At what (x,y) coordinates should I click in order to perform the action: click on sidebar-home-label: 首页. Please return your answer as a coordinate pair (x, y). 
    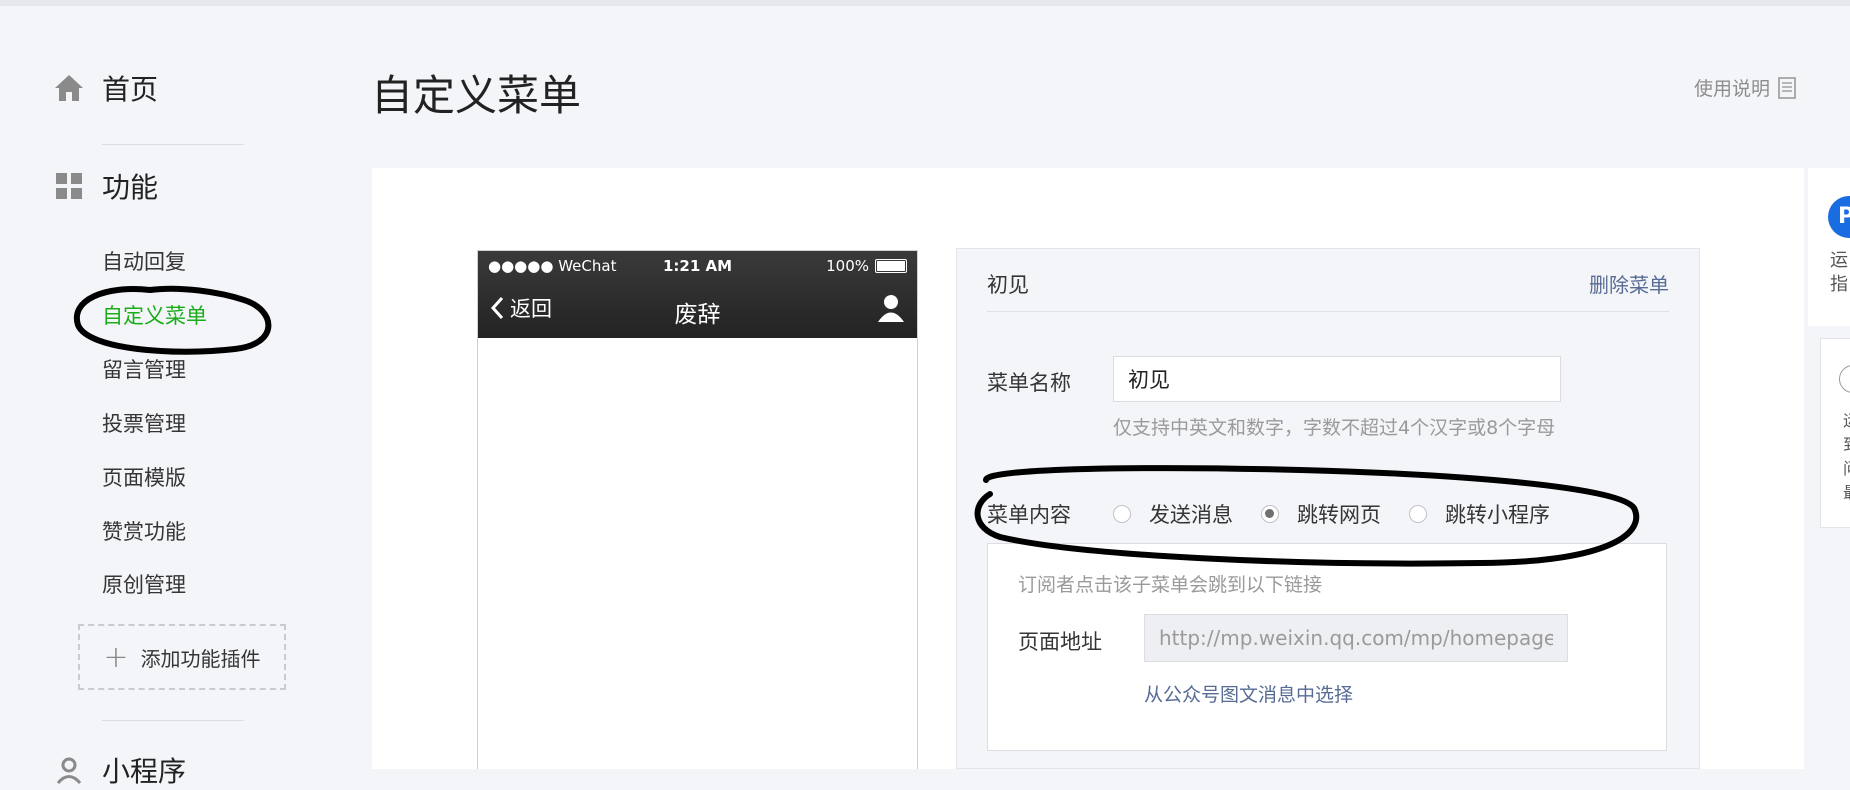
    Looking at the image, I should click on (130, 89).